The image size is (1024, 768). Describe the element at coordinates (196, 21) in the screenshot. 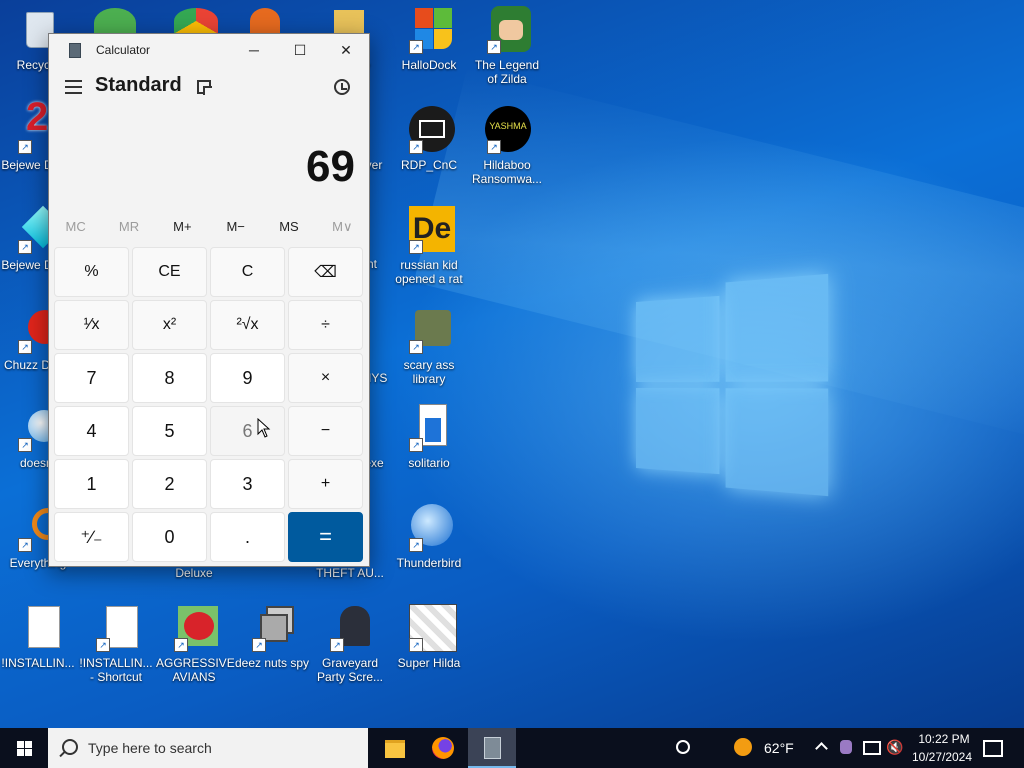

I see `partial-chrome-icon` at that location.